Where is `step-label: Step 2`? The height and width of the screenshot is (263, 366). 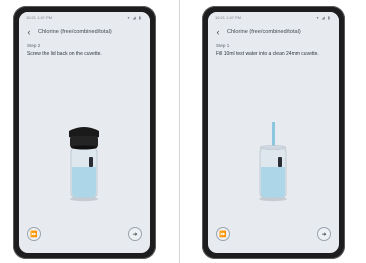
step-label: Step 2 is located at coordinates (34, 45).